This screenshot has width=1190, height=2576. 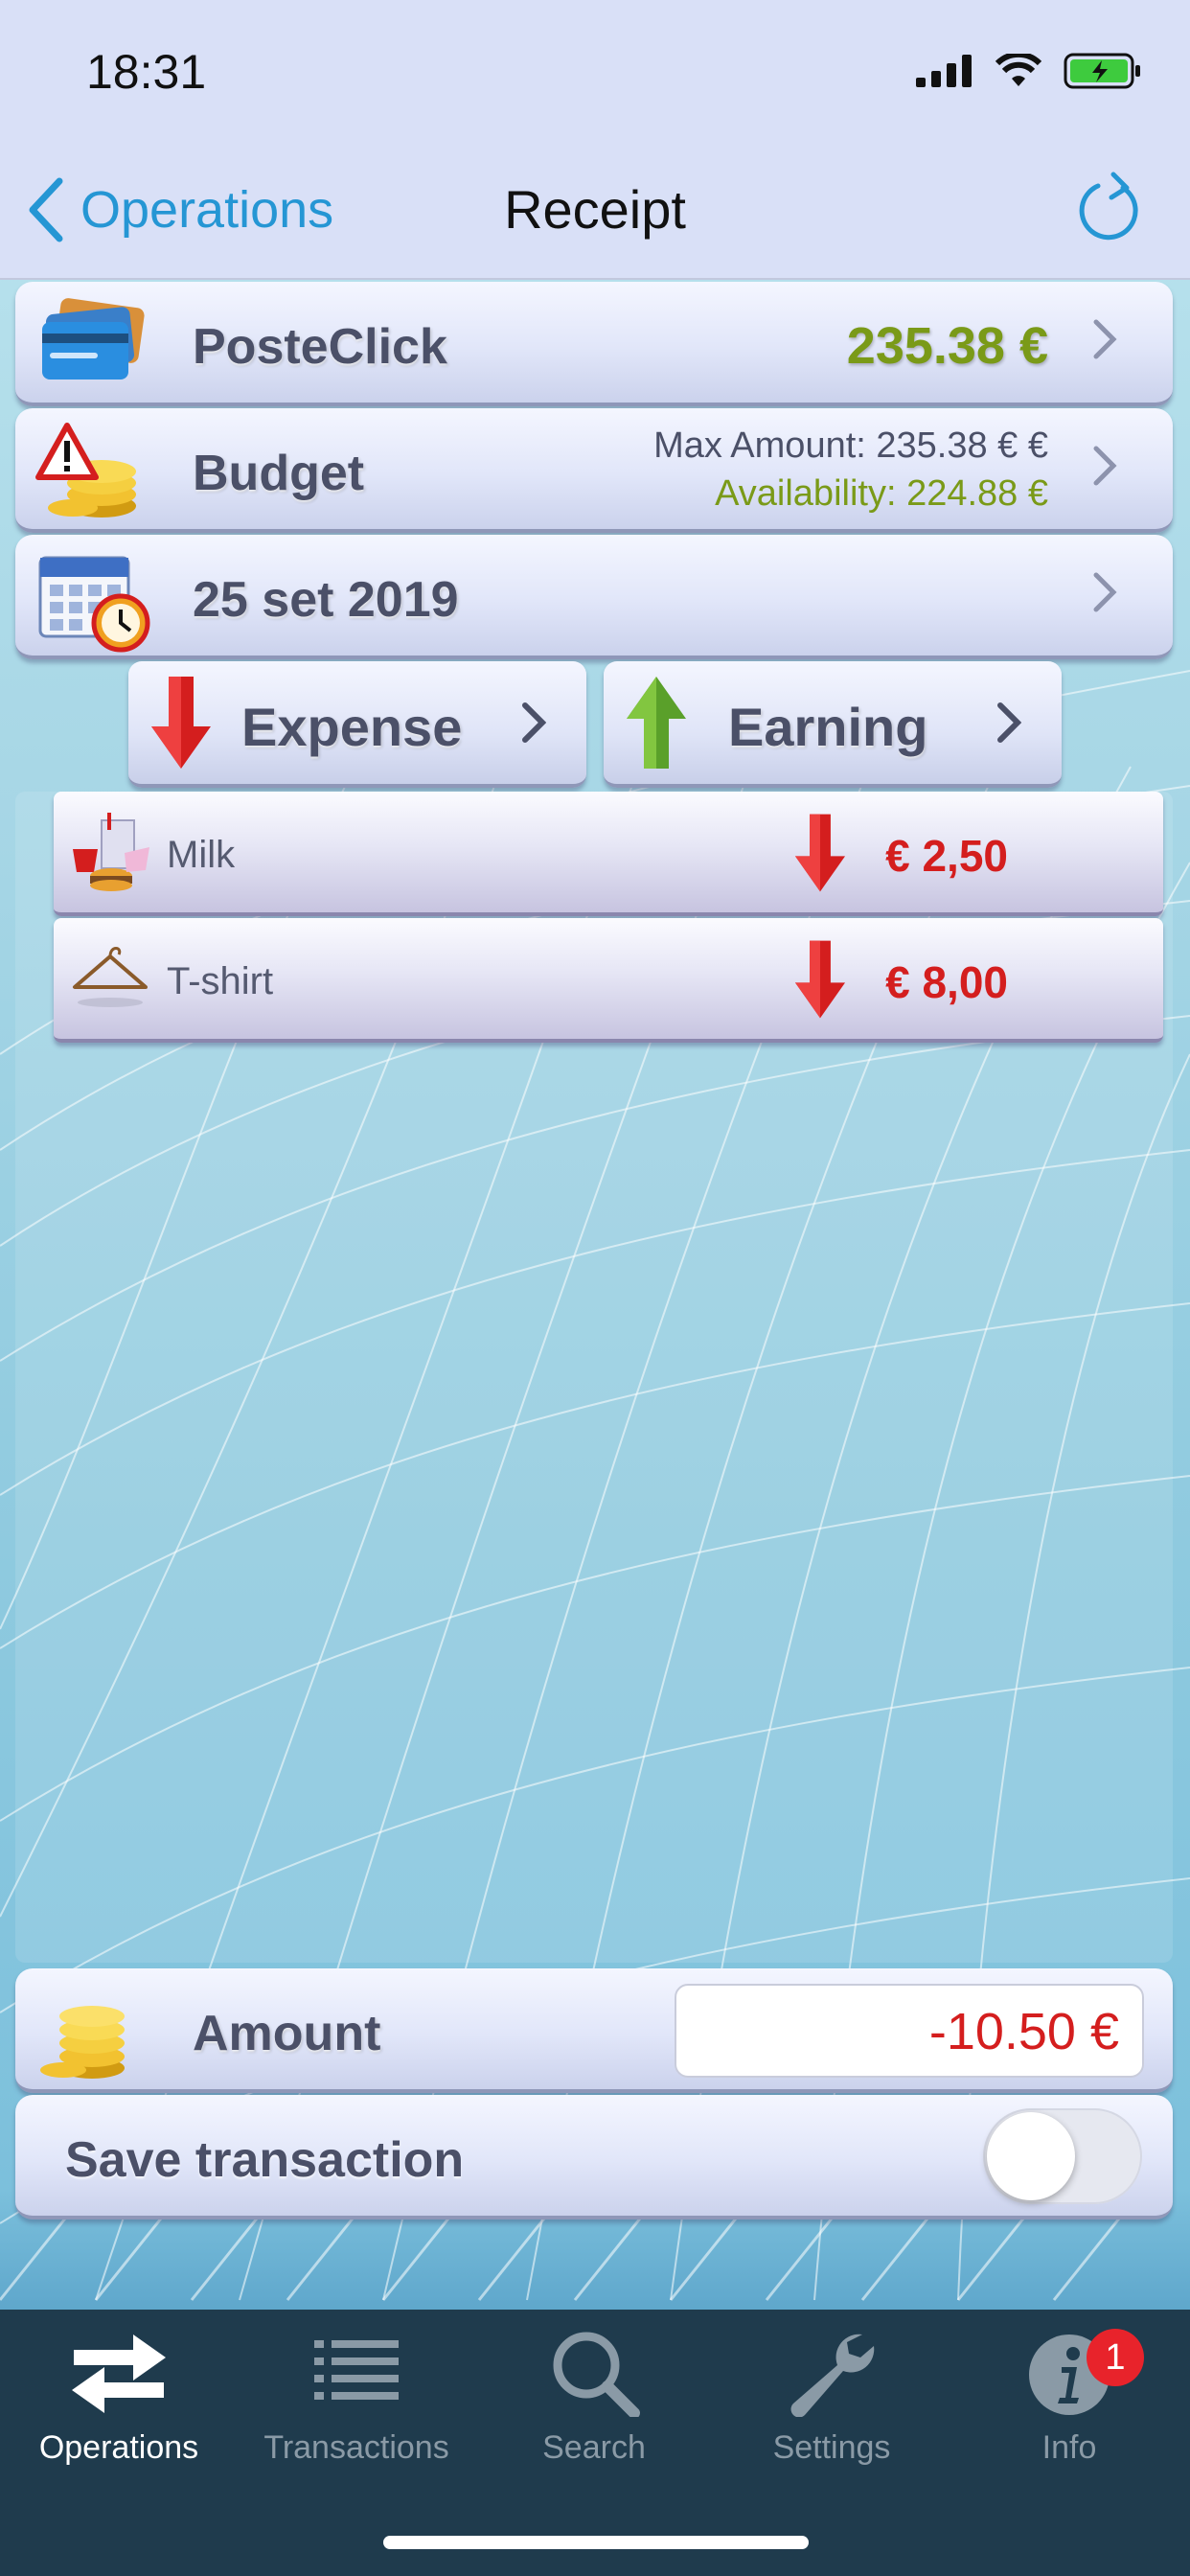 I want to click on tab-label: Transactions, so click(x=356, y=2447).